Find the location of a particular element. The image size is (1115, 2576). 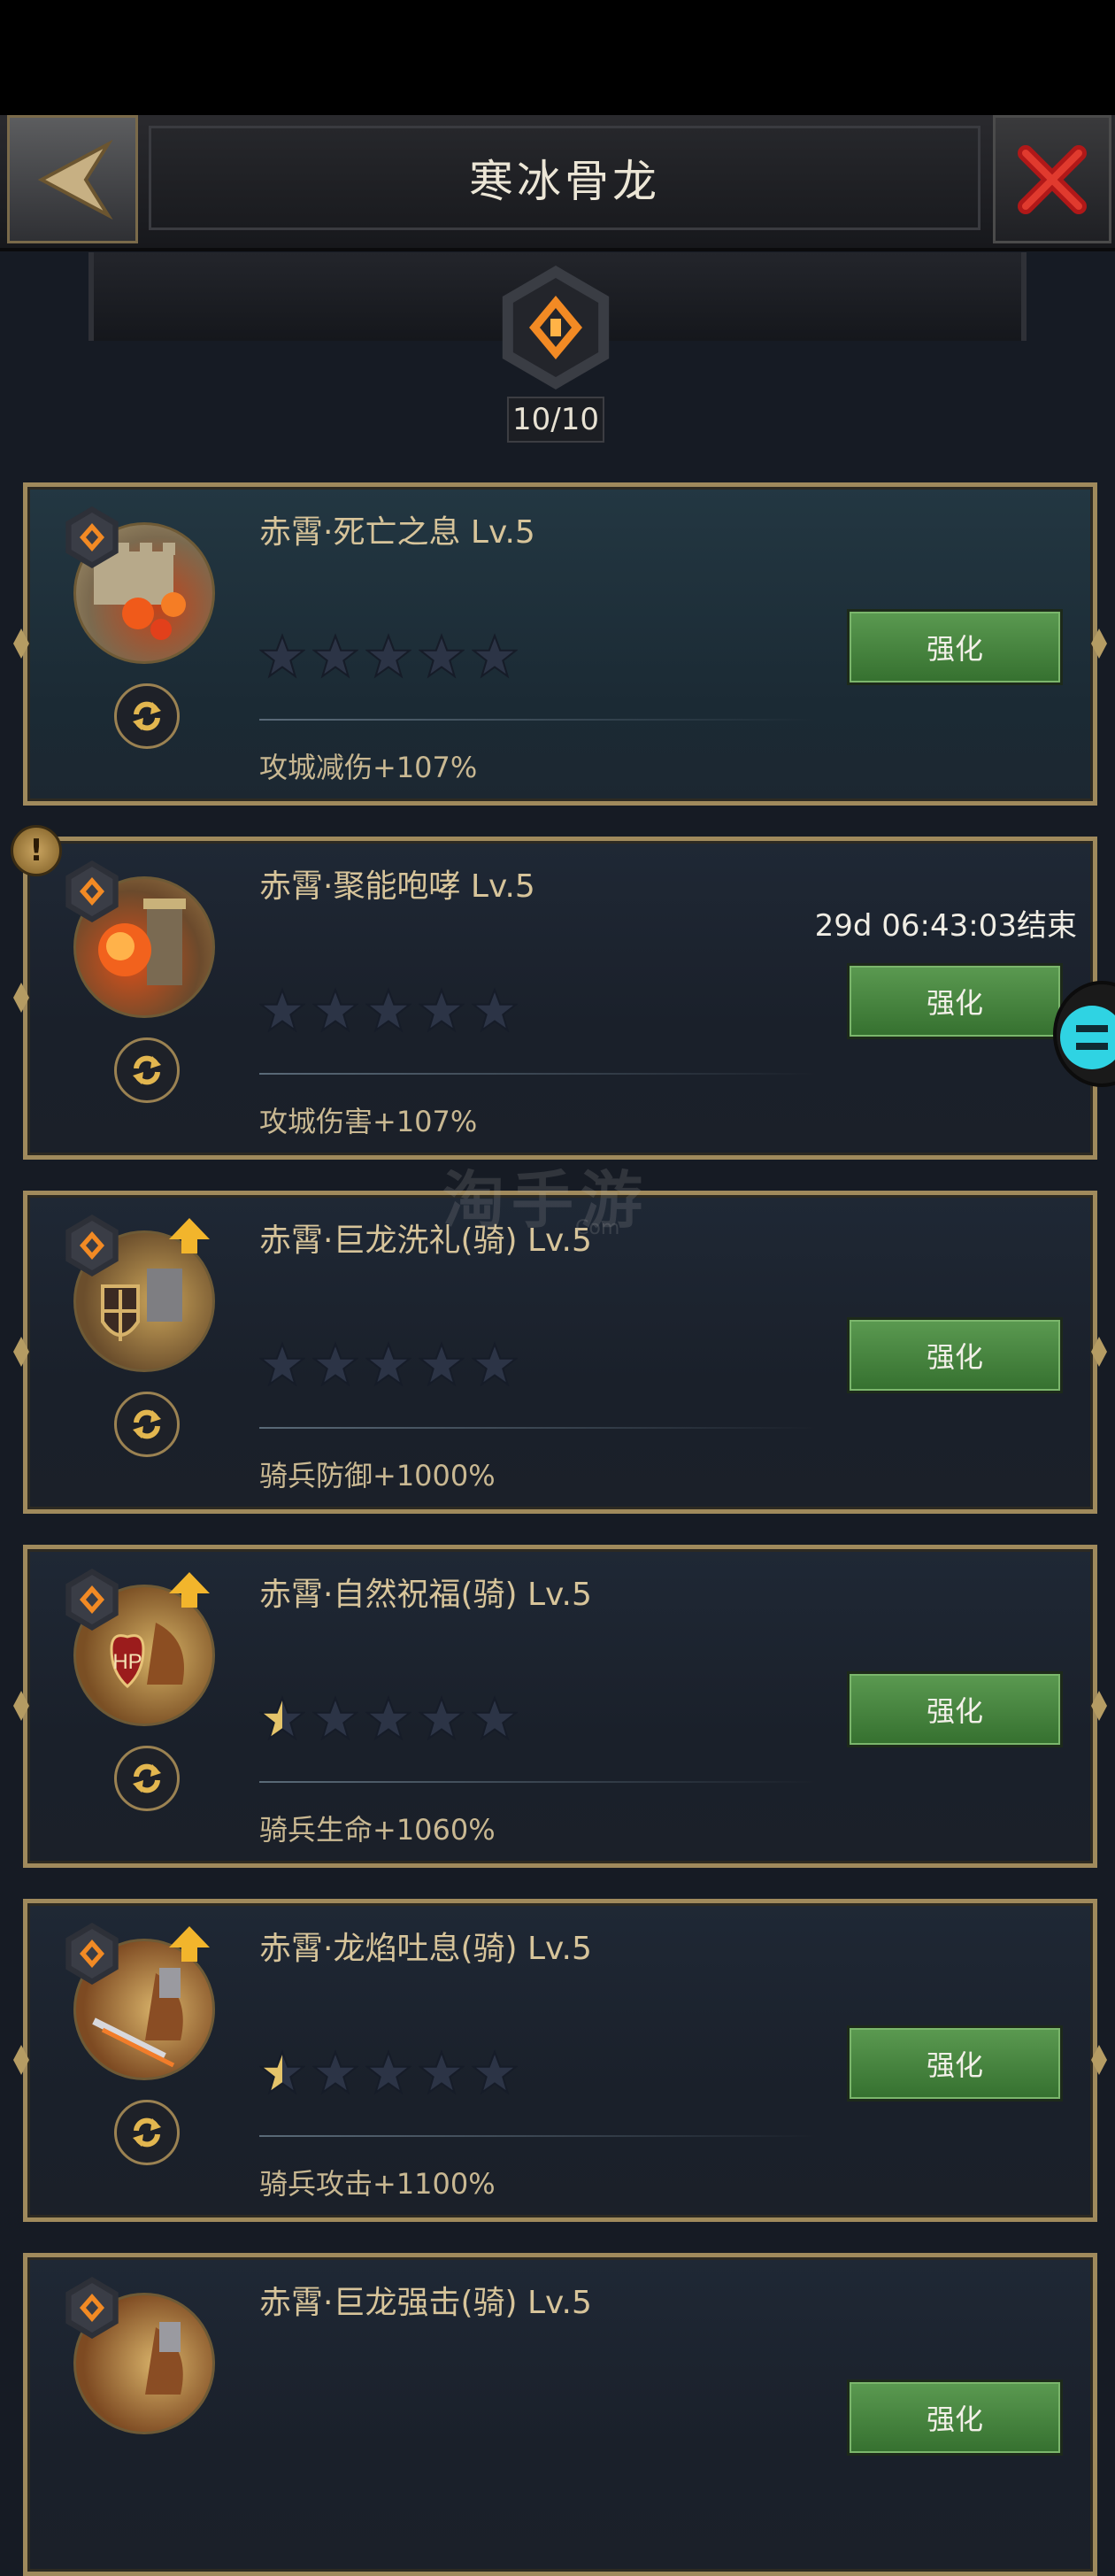

close-icon is located at coordinates (1052, 179).